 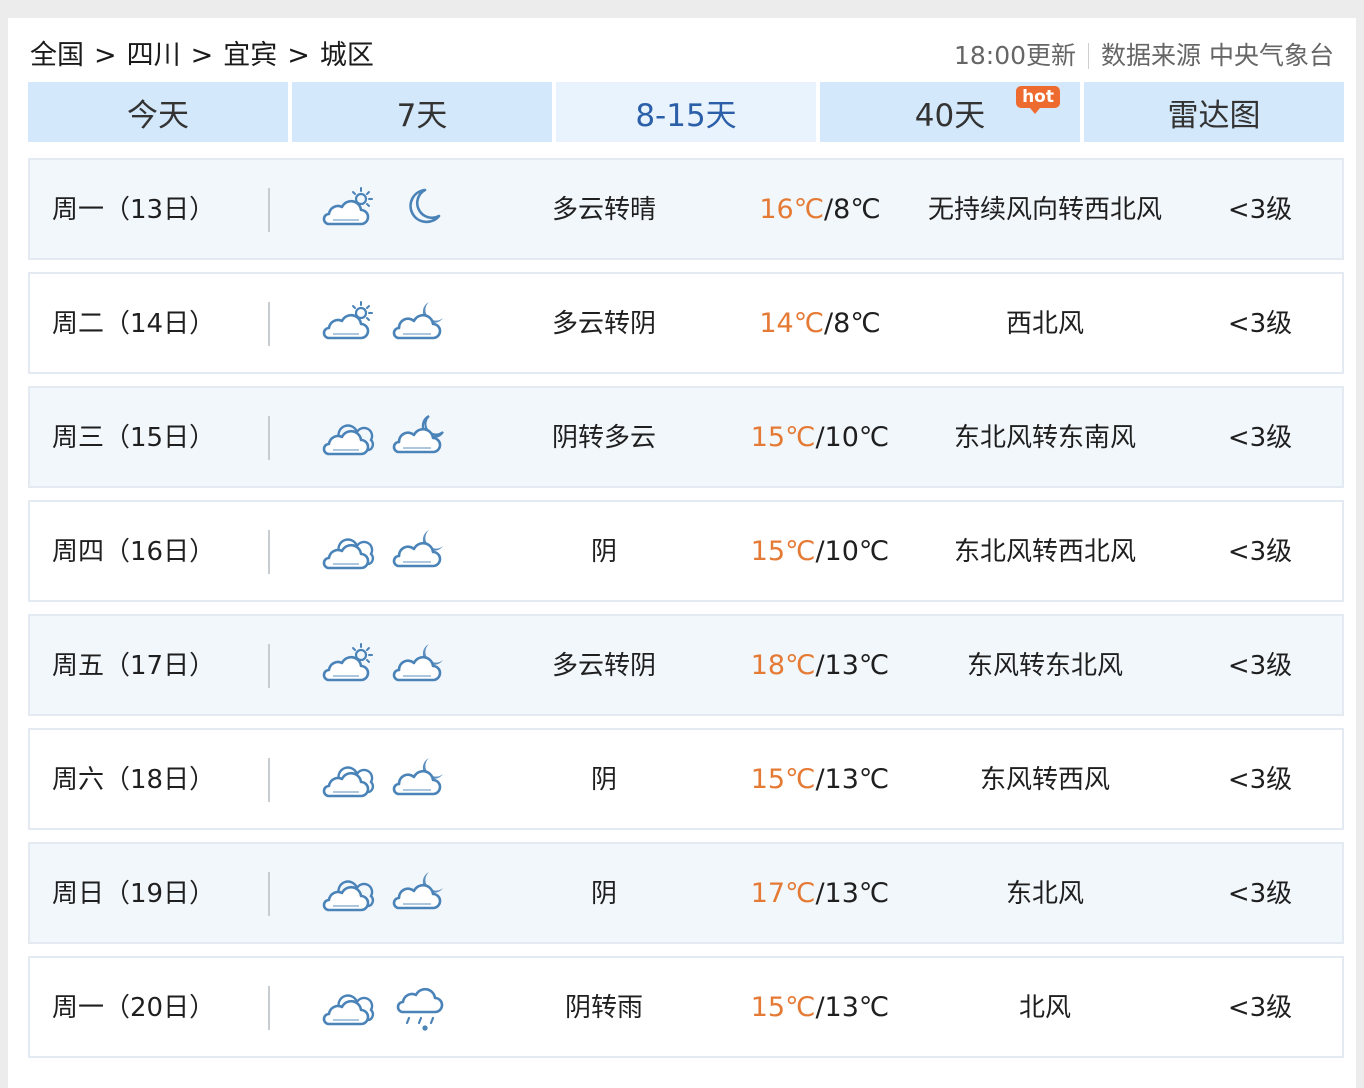 What do you see at coordinates (1044, 894) in the screenshot?
I see `wind-direction: 东北风` at bounding box center [1044, 894].